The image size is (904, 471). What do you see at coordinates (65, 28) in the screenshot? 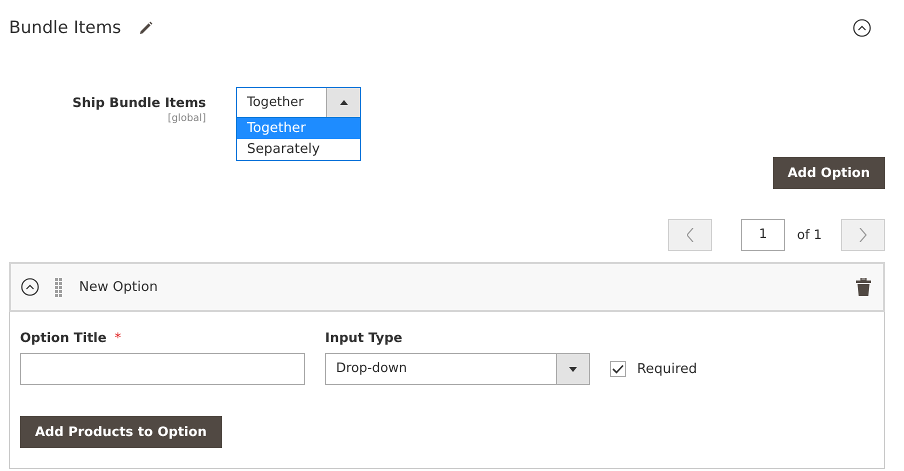
I see `section-title: Bundle Items` at bounding box center [65, 28].